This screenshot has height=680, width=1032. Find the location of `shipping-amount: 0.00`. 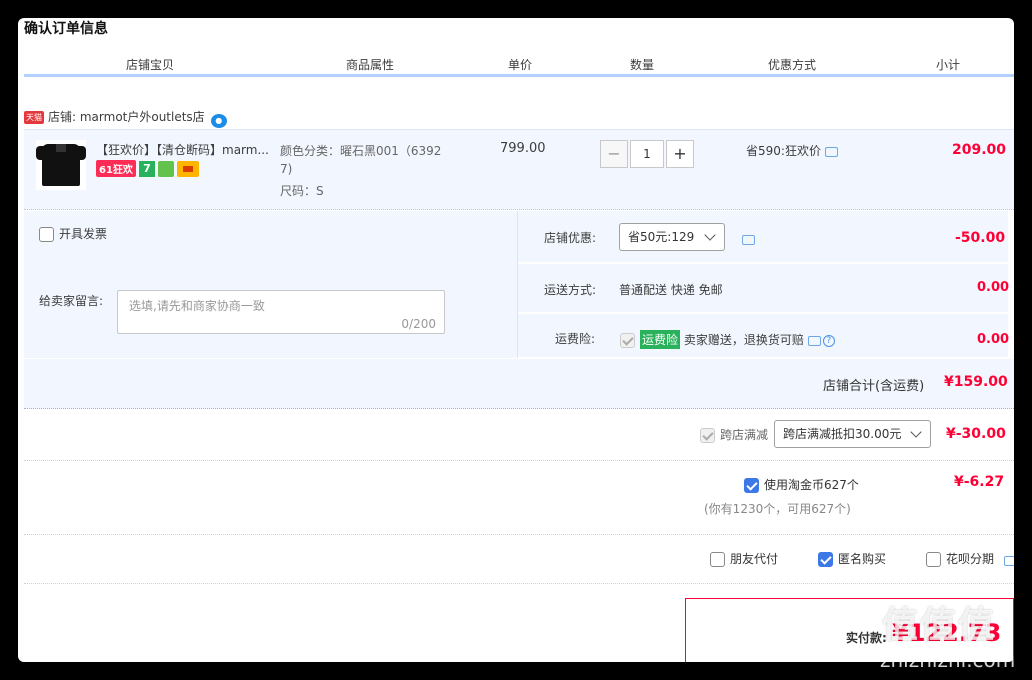

shipping-amount: 0.00 is located at coordinates (993, 287).